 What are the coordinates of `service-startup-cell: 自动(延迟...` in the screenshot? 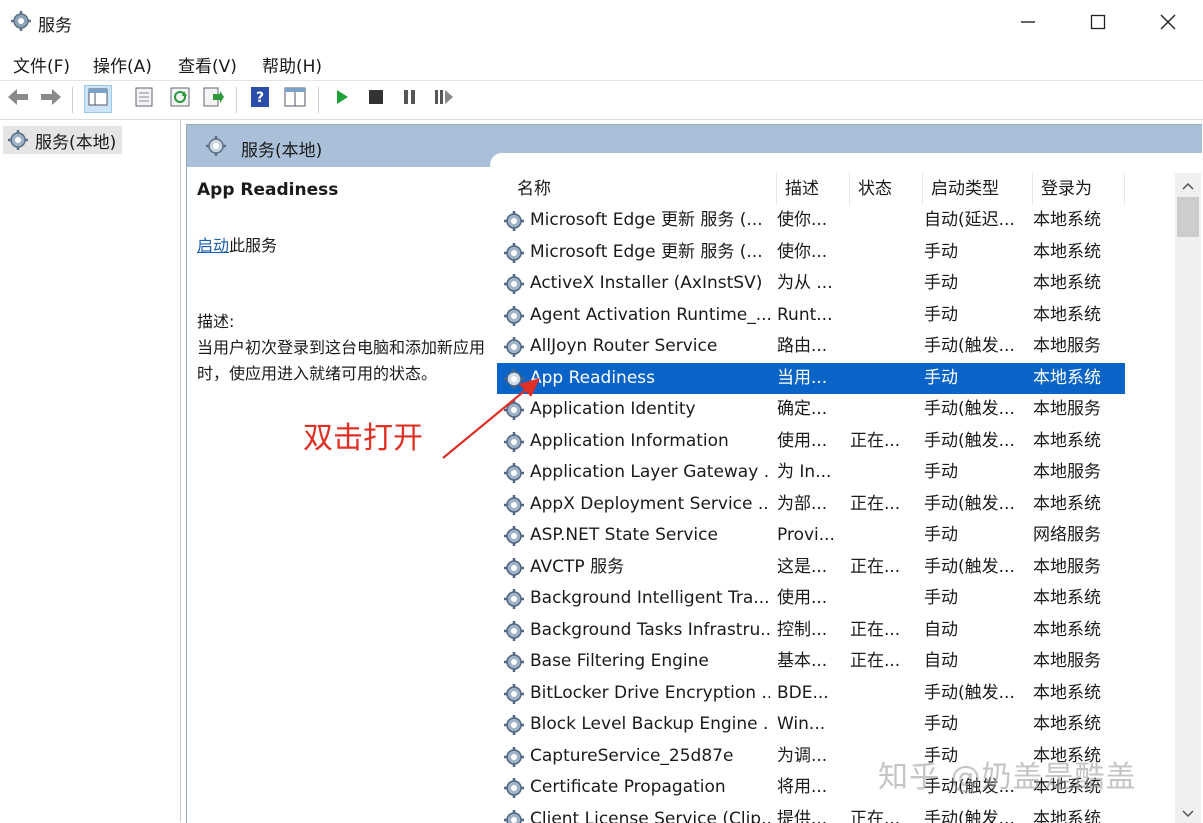 It's located at (975, 220).